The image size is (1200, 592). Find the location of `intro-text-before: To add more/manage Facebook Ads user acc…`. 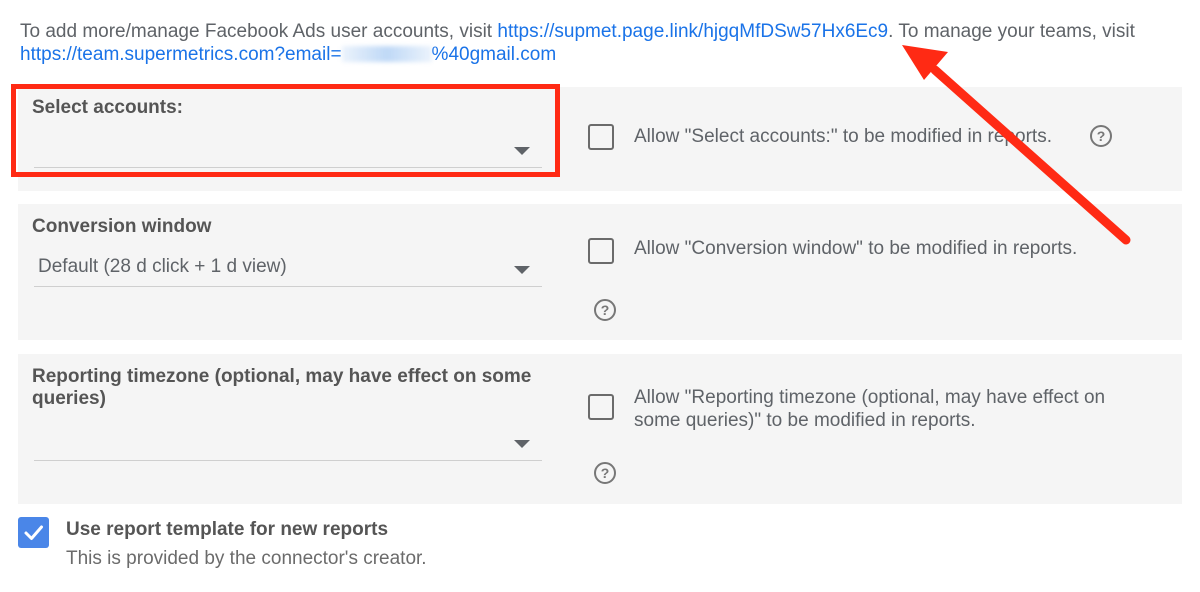

intro-text-before: To add more/manage Facebook Ads user acc… is located at coordinates (259, 31).